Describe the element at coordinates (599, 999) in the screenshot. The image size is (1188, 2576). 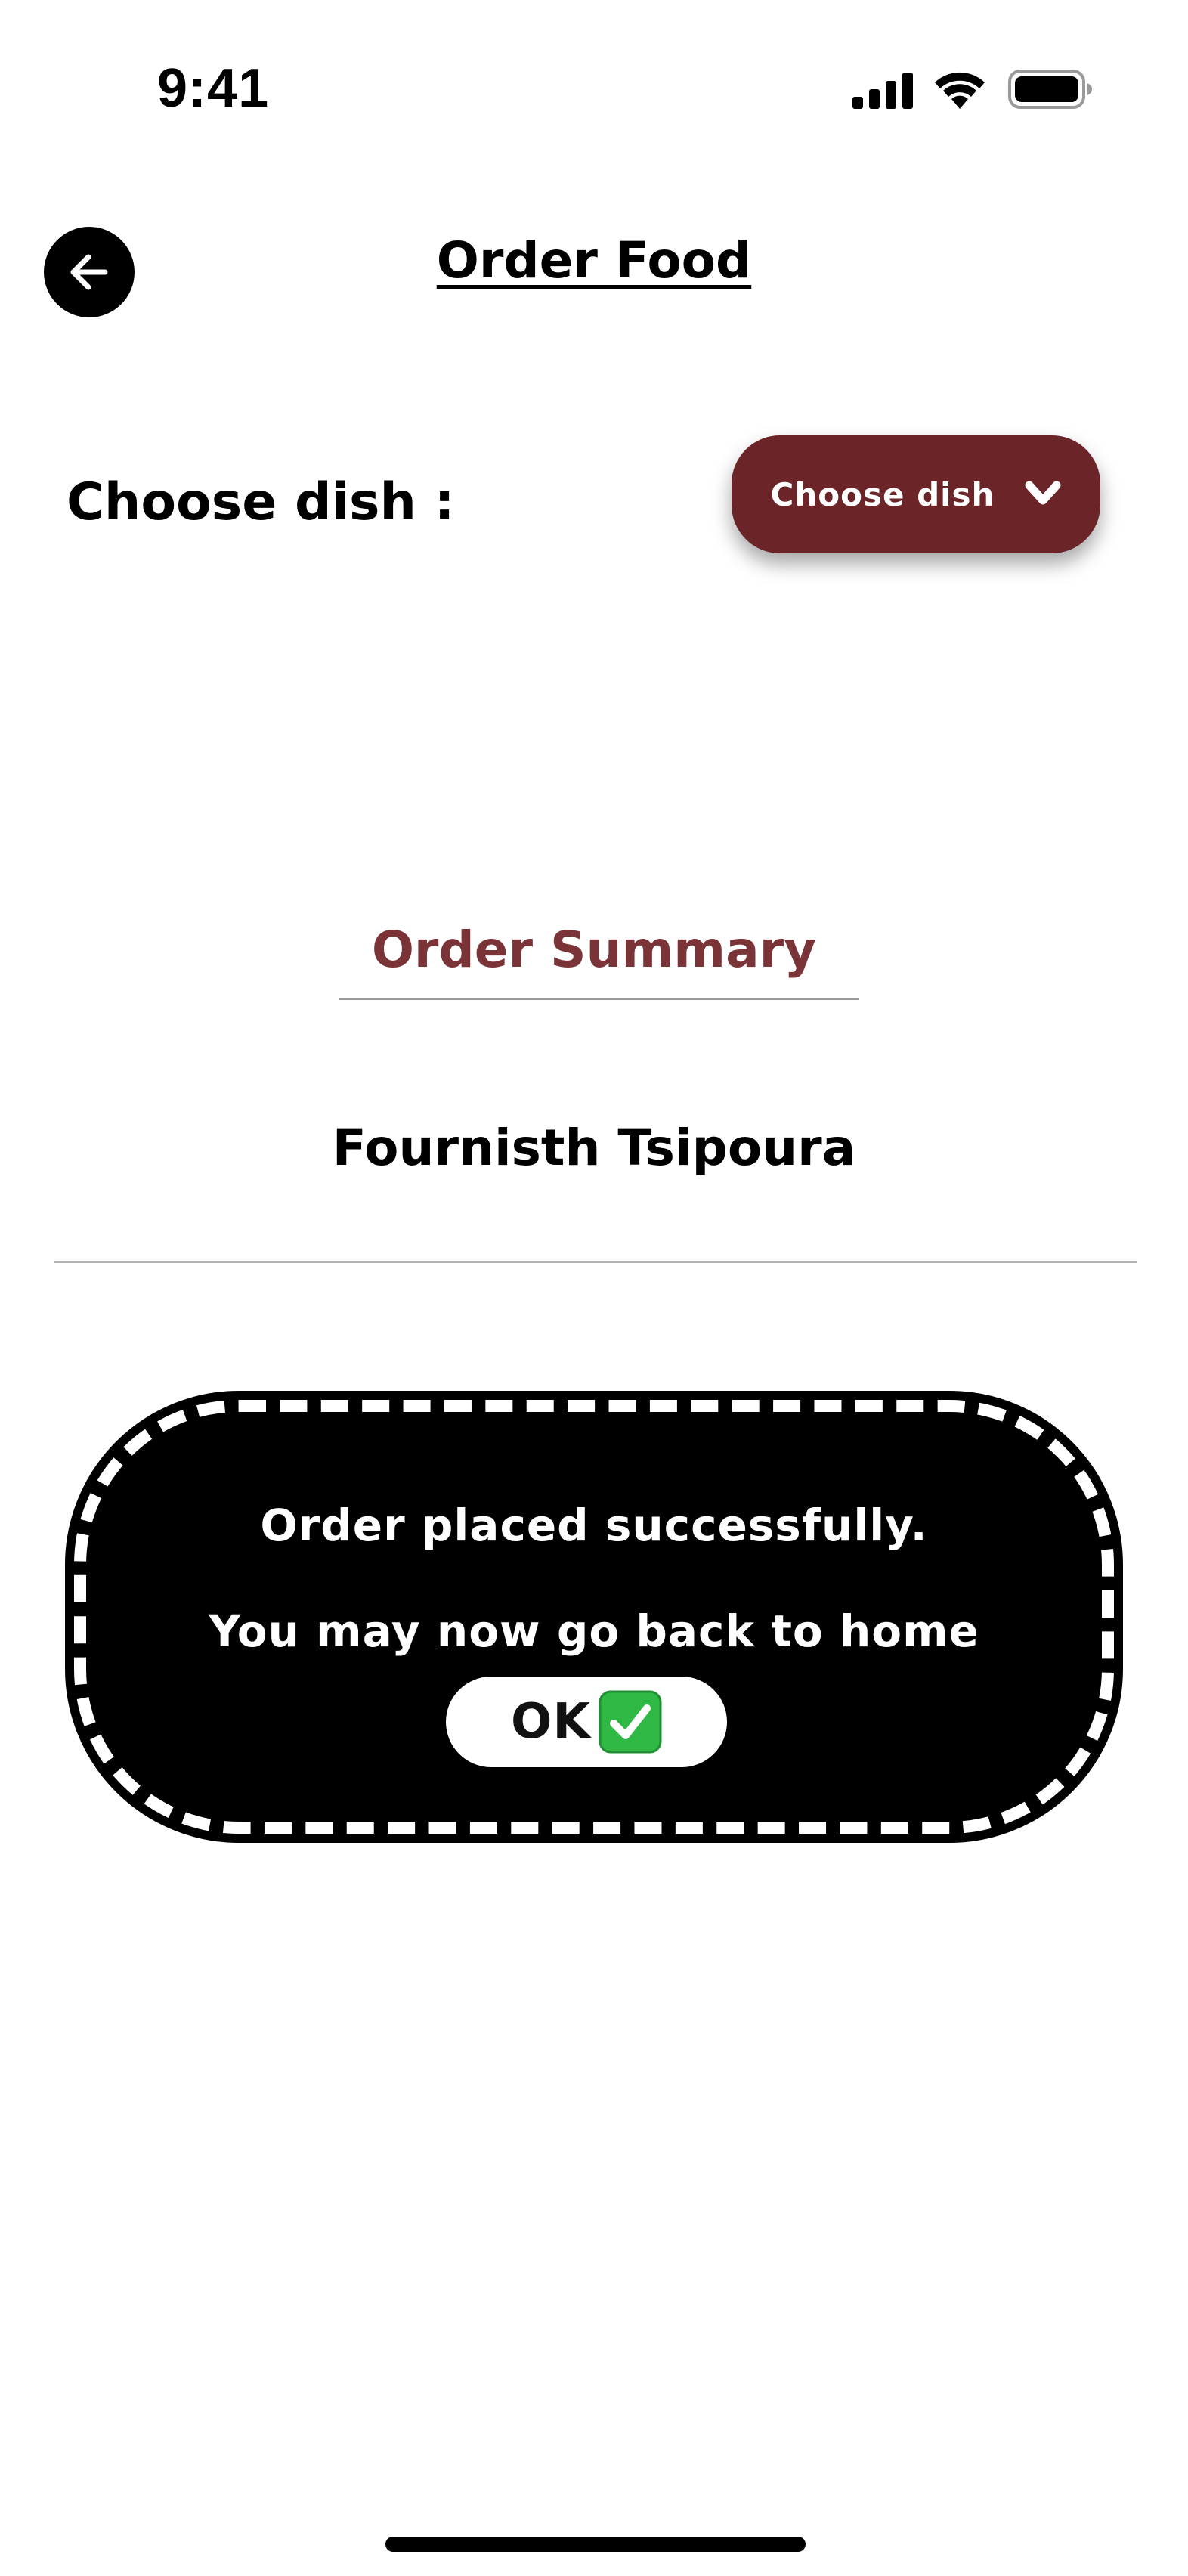
I see `summary-heading-divider` at that location.